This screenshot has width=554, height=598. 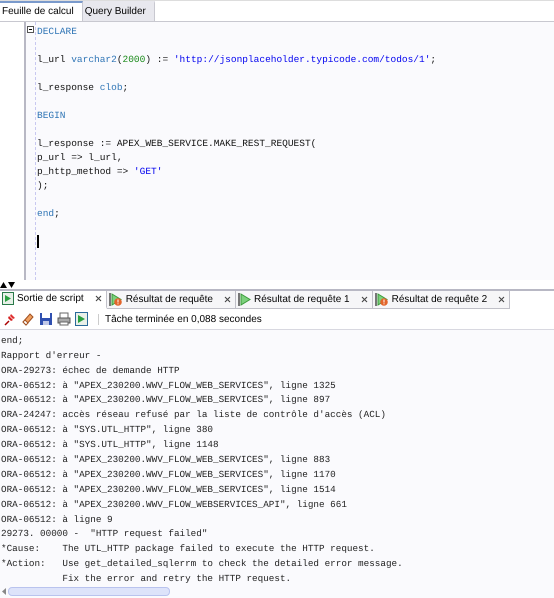 I want to click on output-line: ORA-06512: à "APEX_230200.WWV_FLOW_WEB_SERVICES", ligne 883, so click(x=165, y=459).